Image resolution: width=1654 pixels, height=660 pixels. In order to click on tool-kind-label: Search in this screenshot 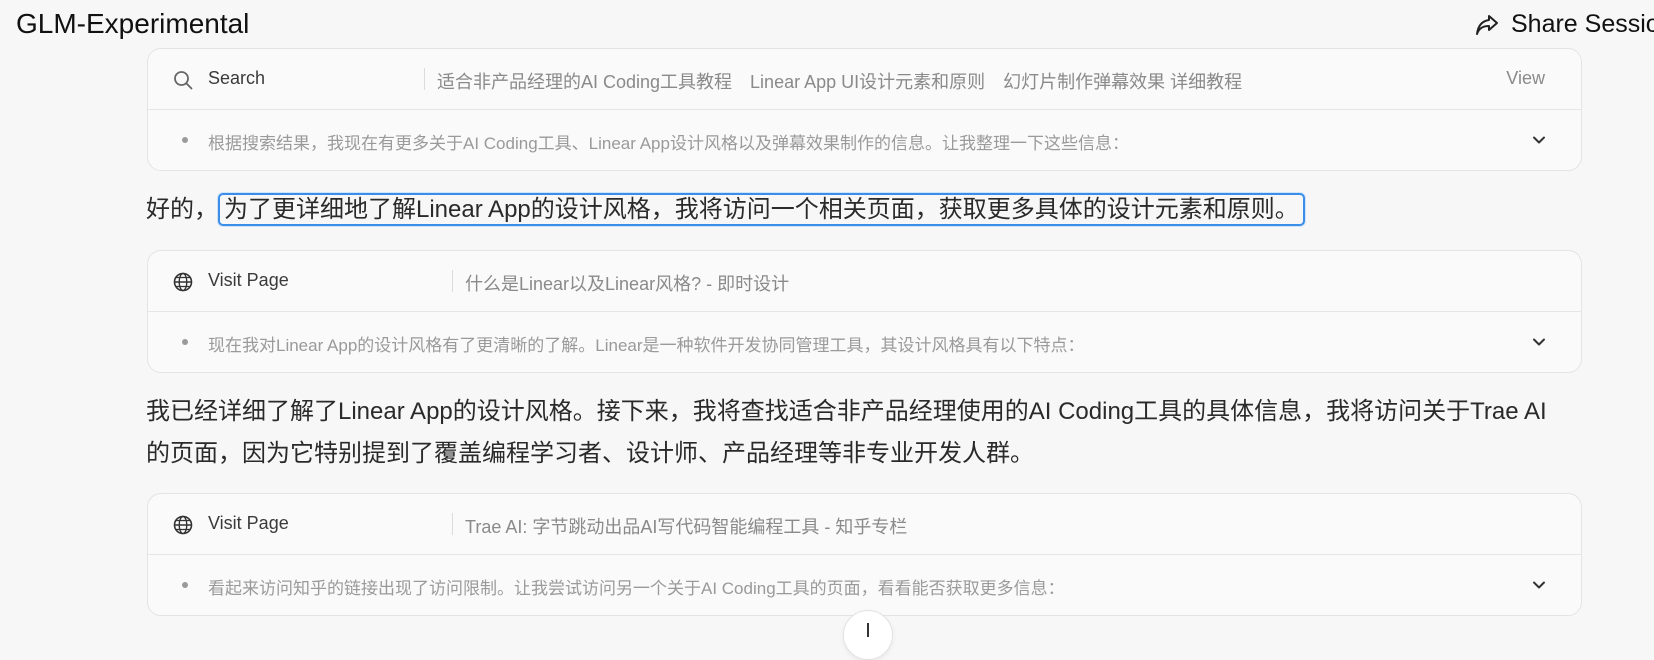, I will do `click(237, 78)`.